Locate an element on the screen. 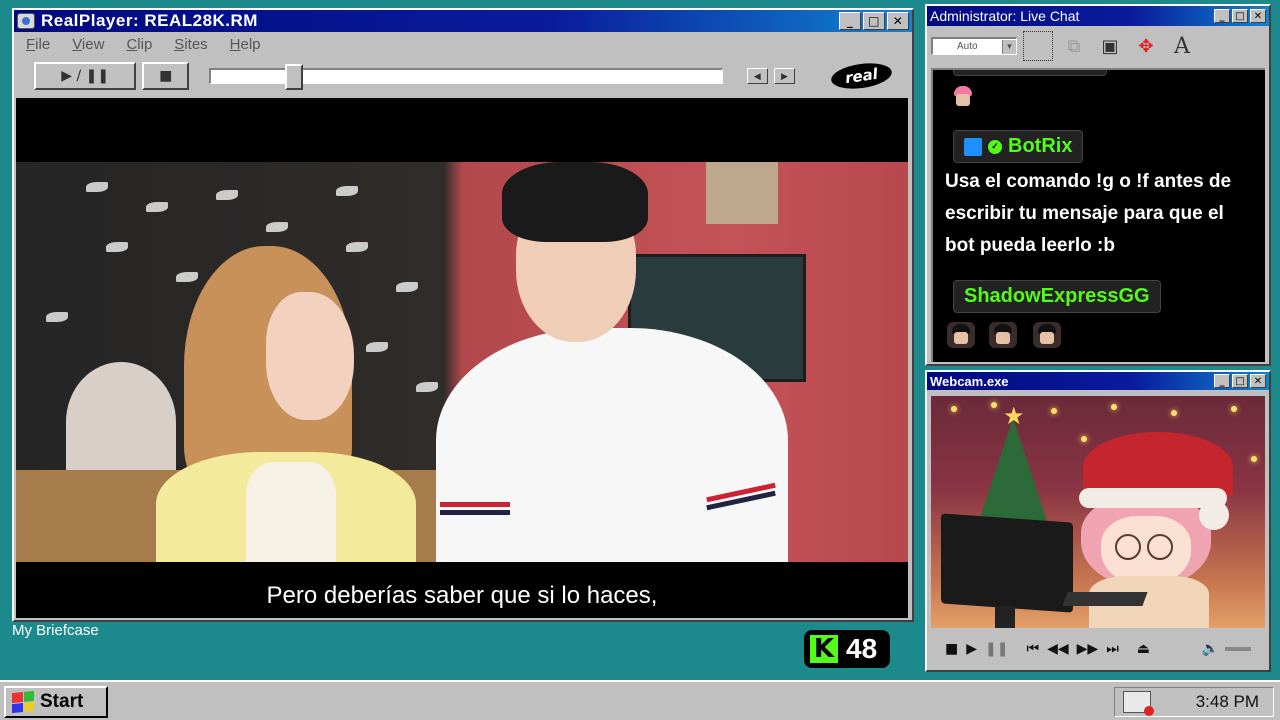  realplayer-title: RealPlayer: REAL28K.RM is located at coordinates (149, 20).